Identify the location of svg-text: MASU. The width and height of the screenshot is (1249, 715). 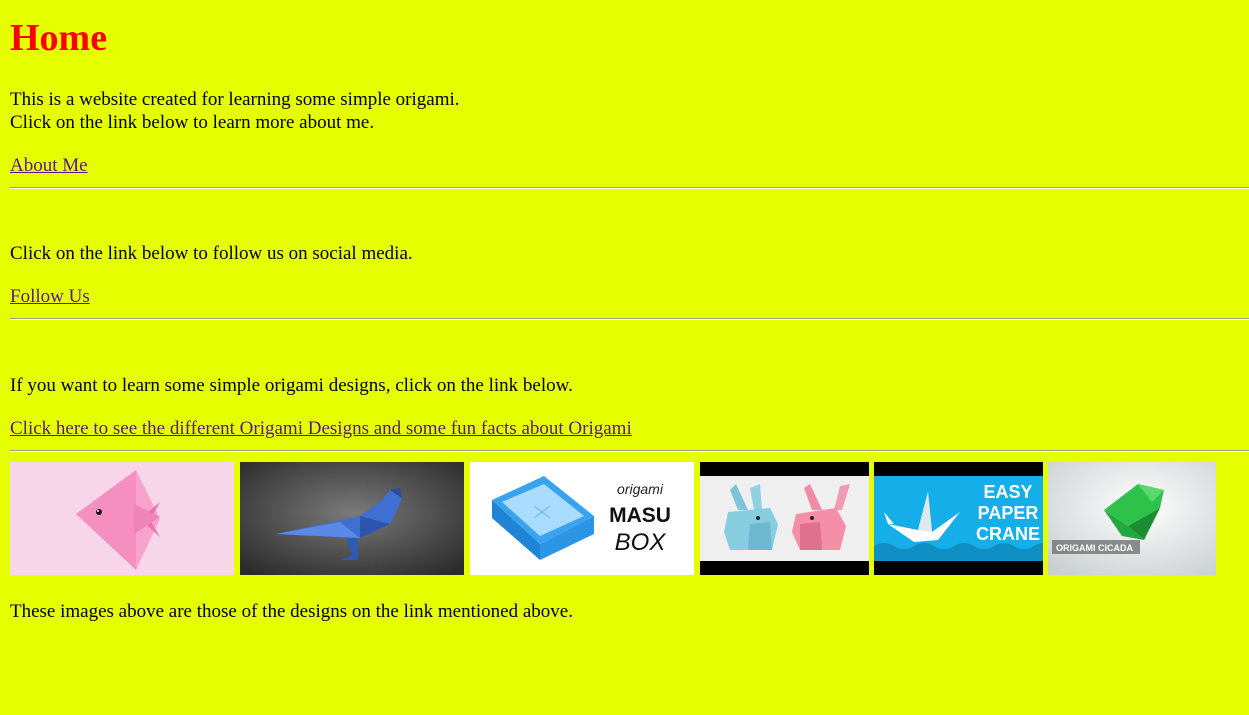
(640, 515).